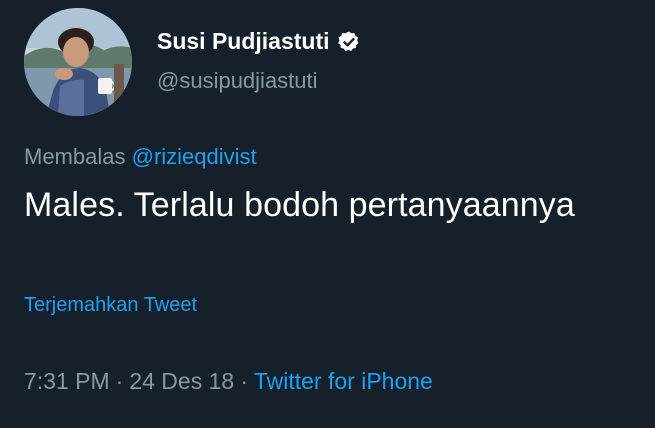 The height and width of the screenshot is (428, 655). What do you see at coordinates (110, 305) in the screenshot?
I see `translate-tweet-link: Terjemahkan Tweet` at bounding box center [110, 305].